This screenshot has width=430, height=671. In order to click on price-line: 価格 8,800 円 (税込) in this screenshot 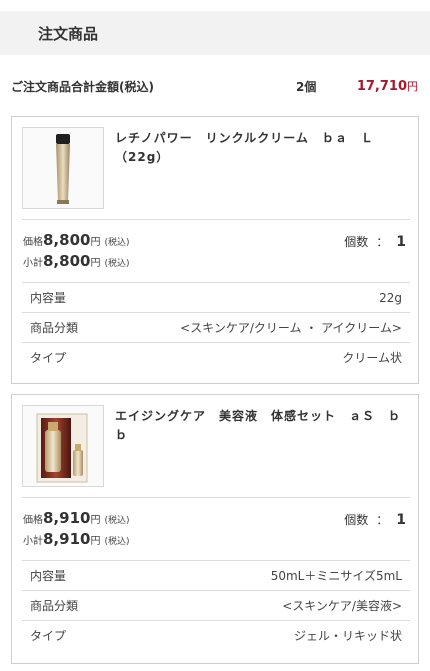, I will do `click(76, 240)`.